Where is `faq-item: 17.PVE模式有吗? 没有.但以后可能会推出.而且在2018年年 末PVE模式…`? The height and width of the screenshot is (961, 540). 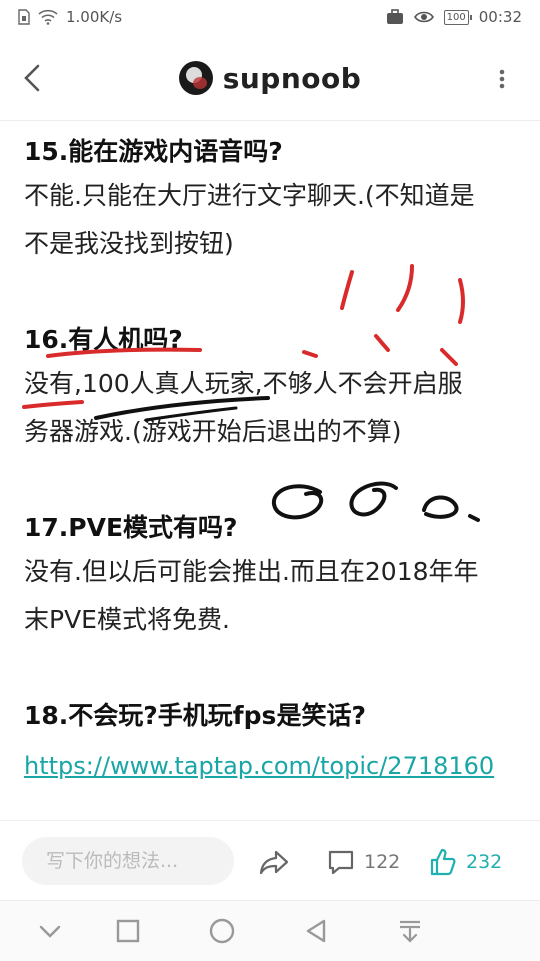 faq-item: 17.PVE模式有吗? 没有.但以后可能会推出.而且在2018年年 末PVE模式… is located at coordinates (274, 576).